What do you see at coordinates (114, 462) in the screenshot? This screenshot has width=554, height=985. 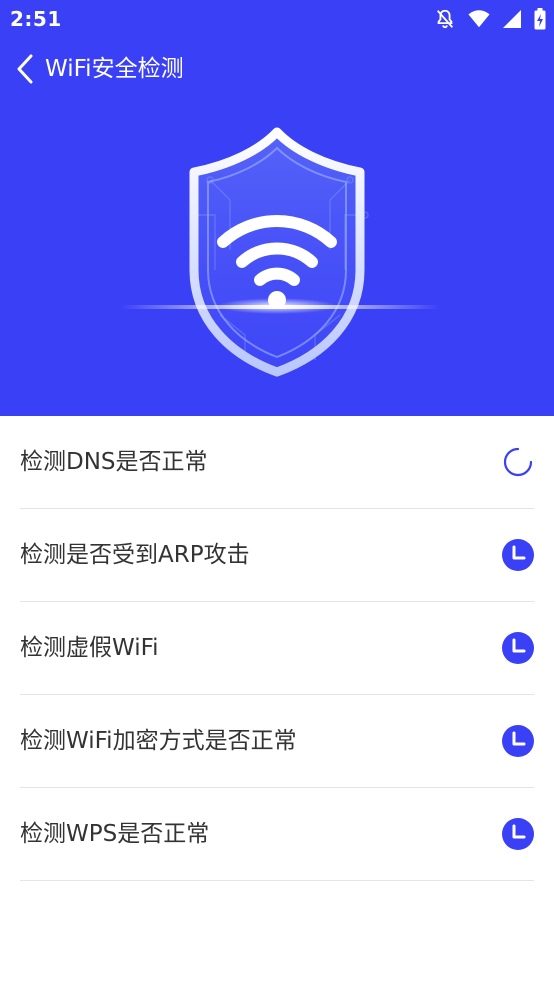 I see `check-item-label: 检测DNS是否正常` at bounding box center [114, 462].